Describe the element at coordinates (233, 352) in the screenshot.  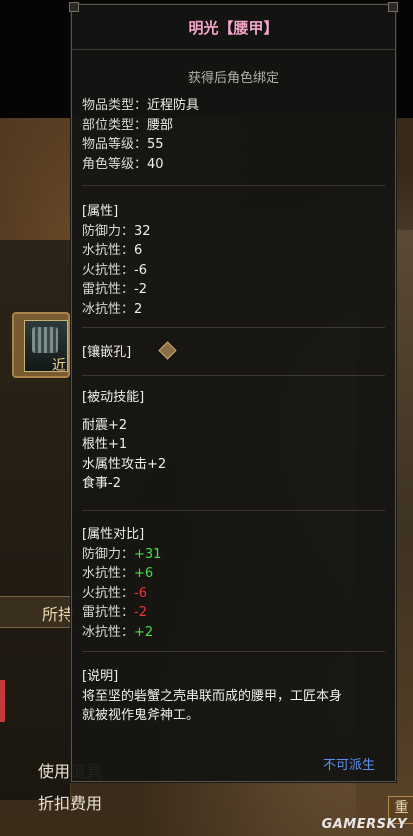
I see `socket-section: [镶嵌孔]` at that location.